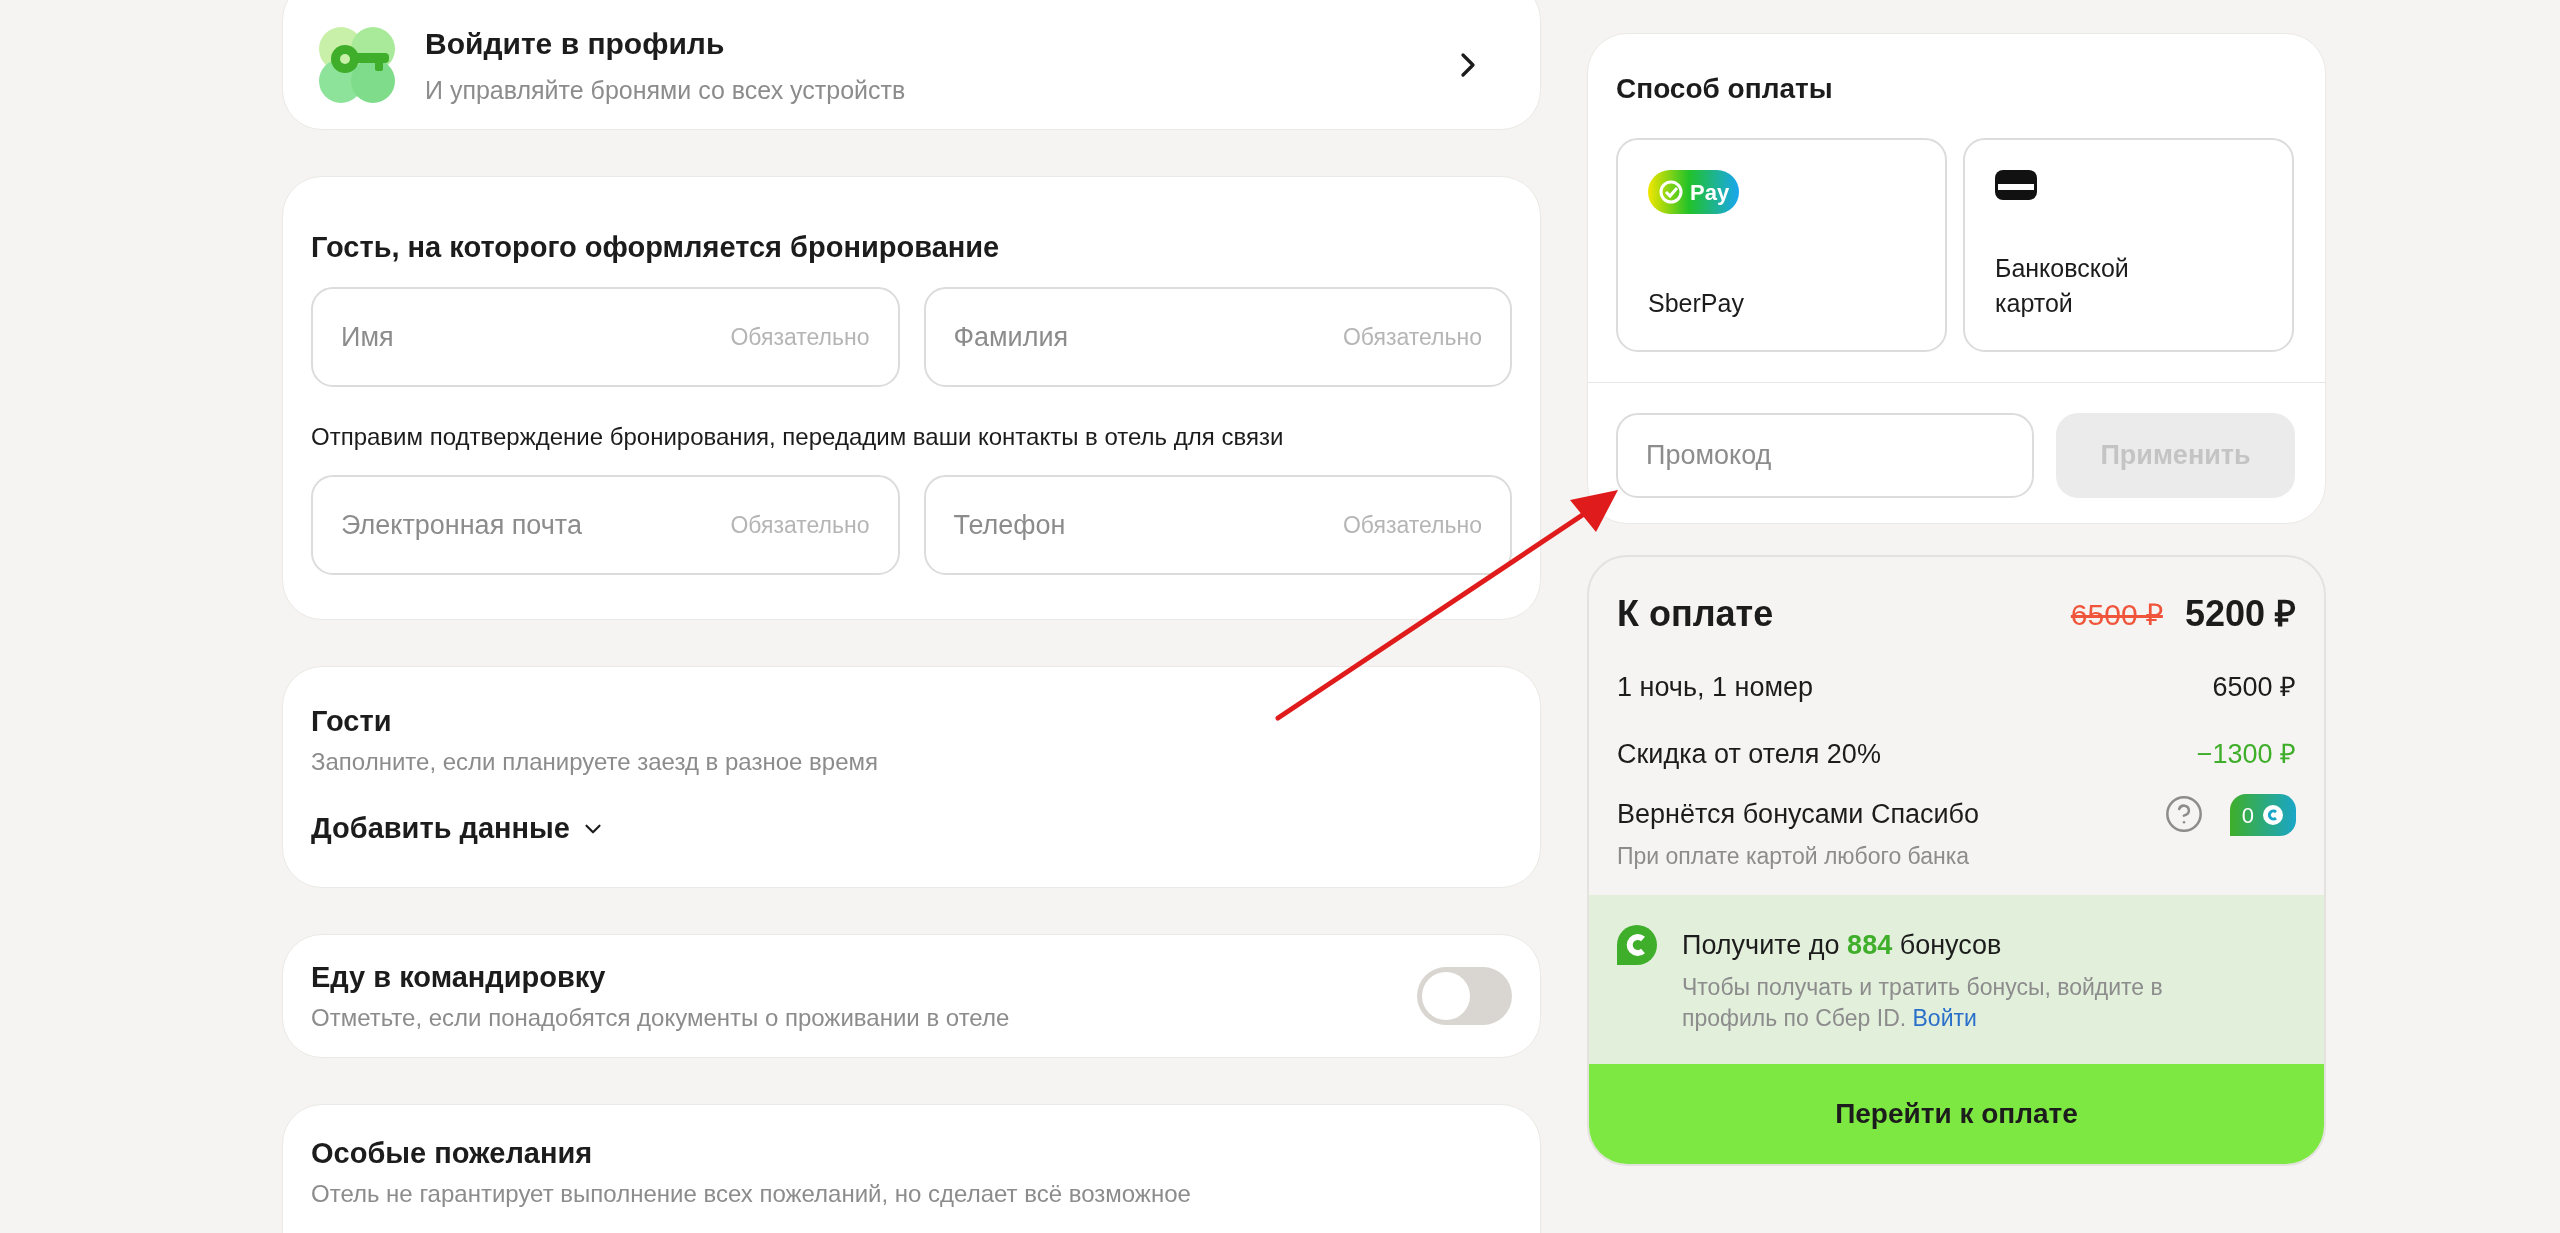 This screenshot has width=2560, height=1233. I want to click on section-title: Еду в командировку, so click(459, 977).